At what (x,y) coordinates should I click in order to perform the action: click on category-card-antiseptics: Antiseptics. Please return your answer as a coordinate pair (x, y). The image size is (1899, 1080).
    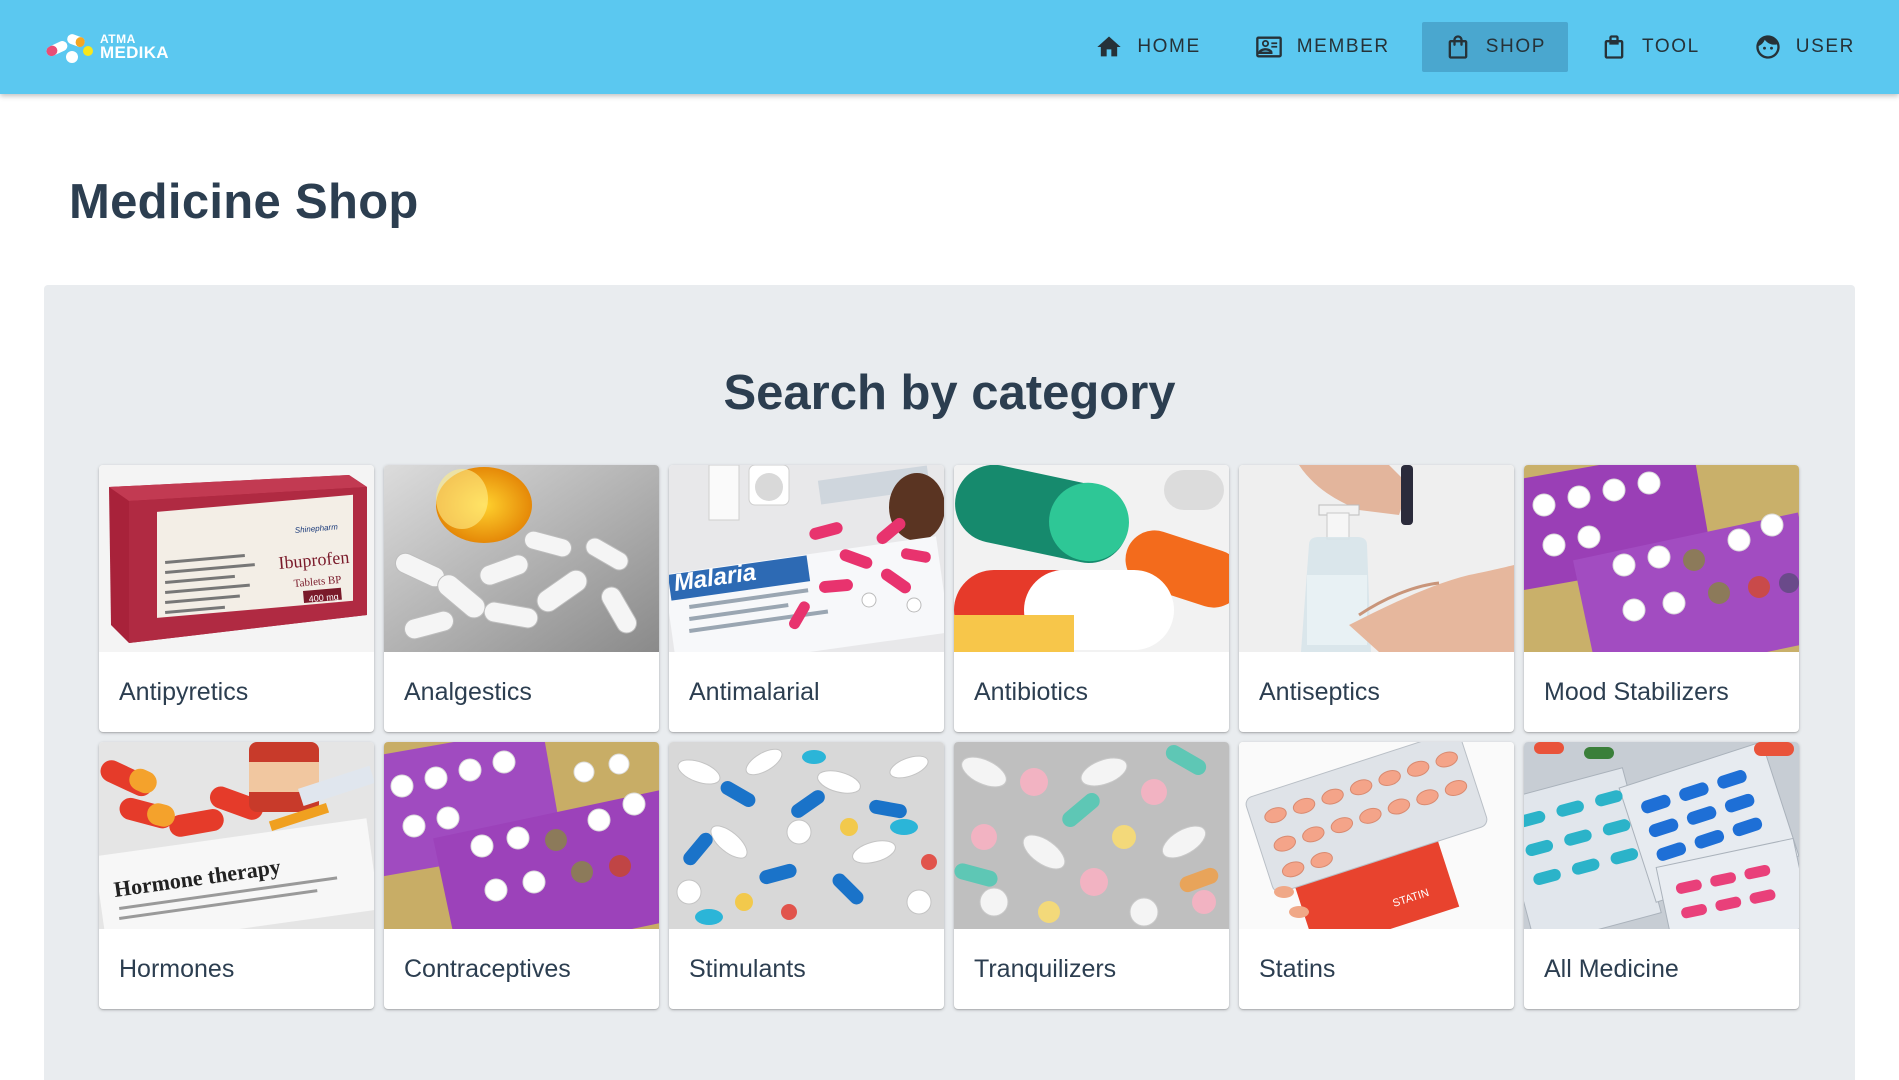
    Looking at the image, I should click on (1376, 598).